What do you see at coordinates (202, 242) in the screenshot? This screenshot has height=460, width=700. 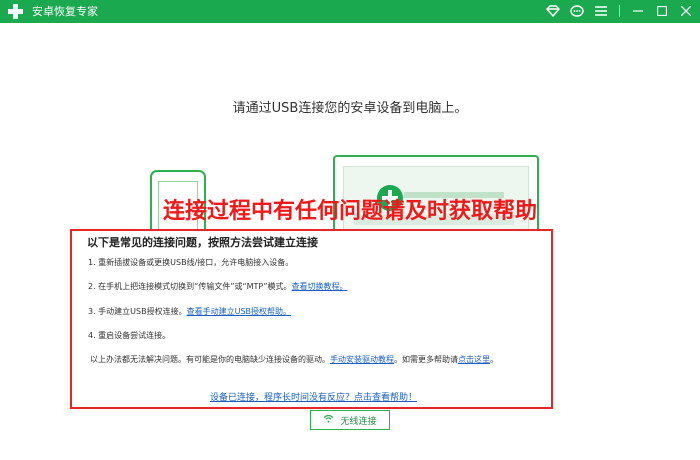 I see `panel-heading: 以下是常见的连接问题，按照方法尝试建立连接` at bounding box center [202, 242].